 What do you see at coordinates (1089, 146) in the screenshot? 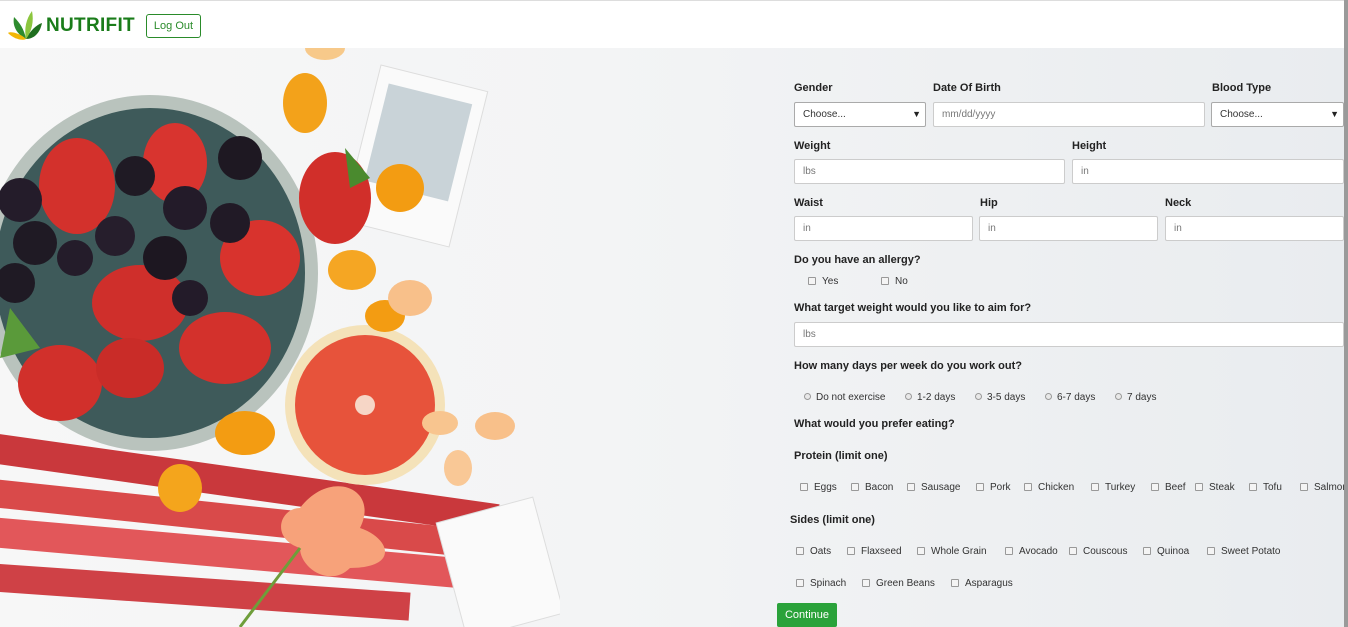
I see `height-label: Height` at bounding box center [1089, 146].